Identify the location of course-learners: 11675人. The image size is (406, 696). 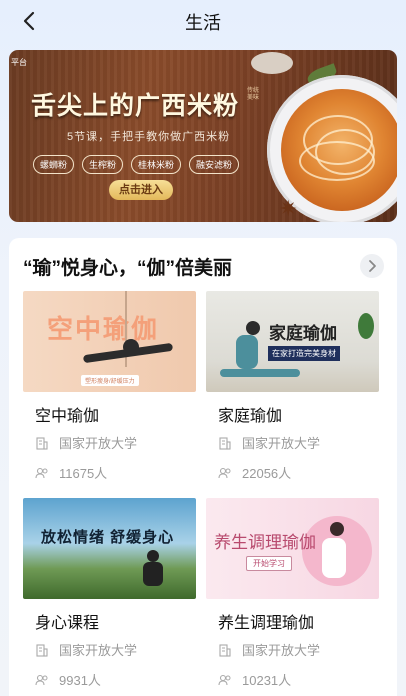
(71, 472).